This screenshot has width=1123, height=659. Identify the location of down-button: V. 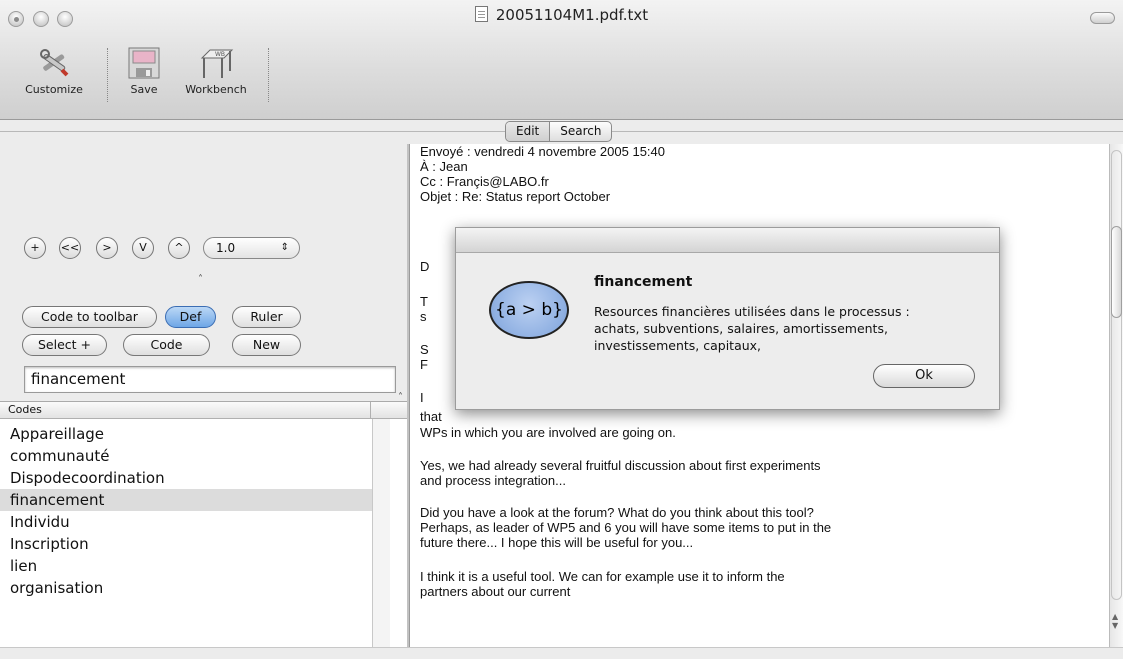
(143, 248).